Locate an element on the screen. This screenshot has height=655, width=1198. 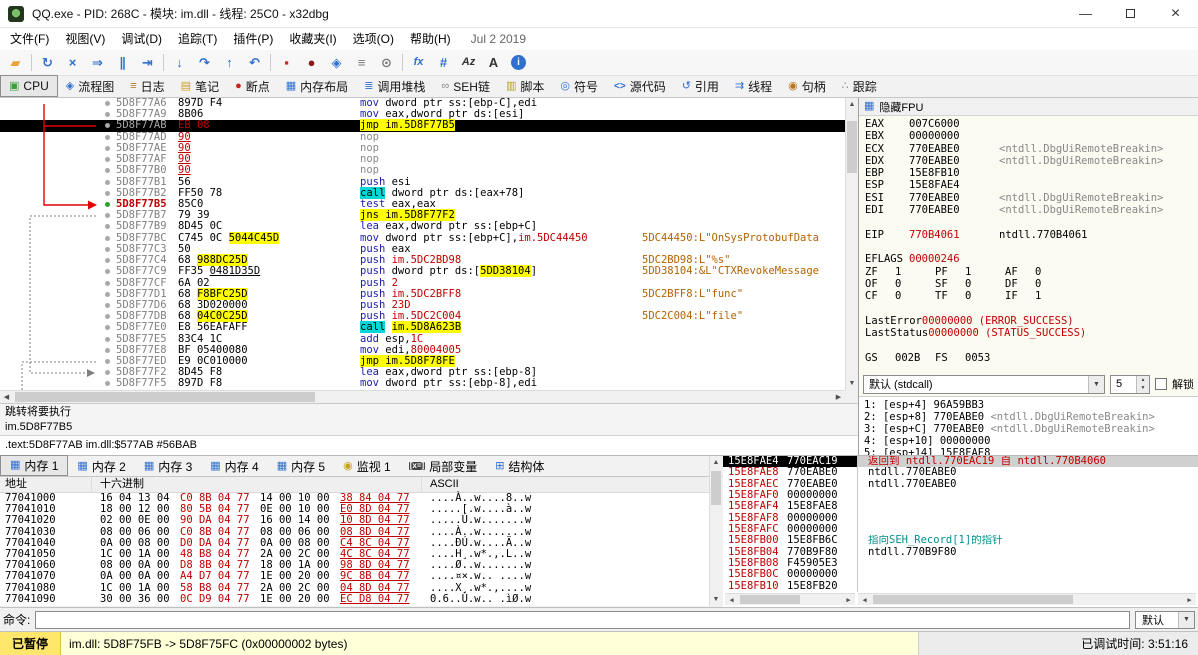
tab-dump-4: ▦ 内存 4 is located at coordinates (234, 466).